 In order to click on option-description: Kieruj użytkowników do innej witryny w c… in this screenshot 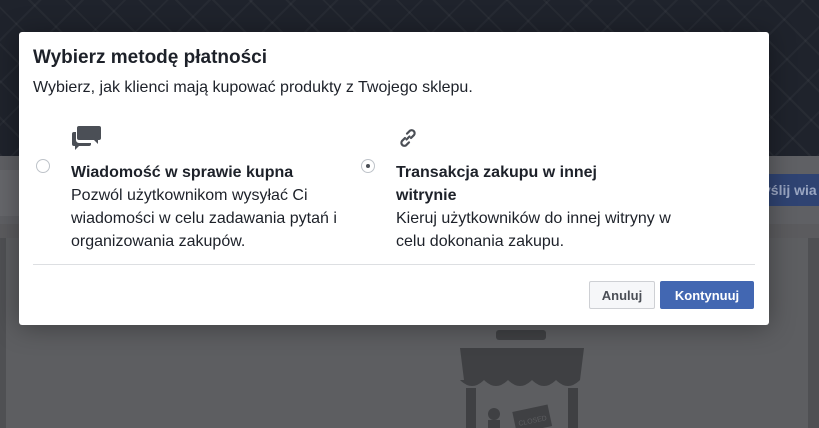, I will do `click(533, 230)`.